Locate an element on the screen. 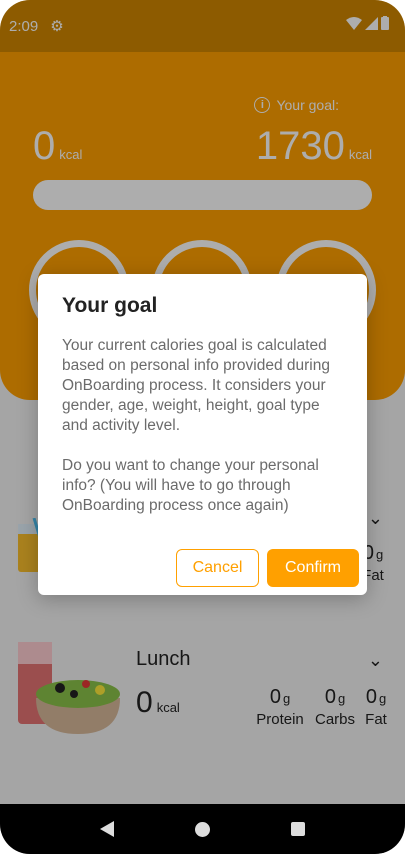 The image size is (405, 854). back-icon is located at coordinates (107, 829).